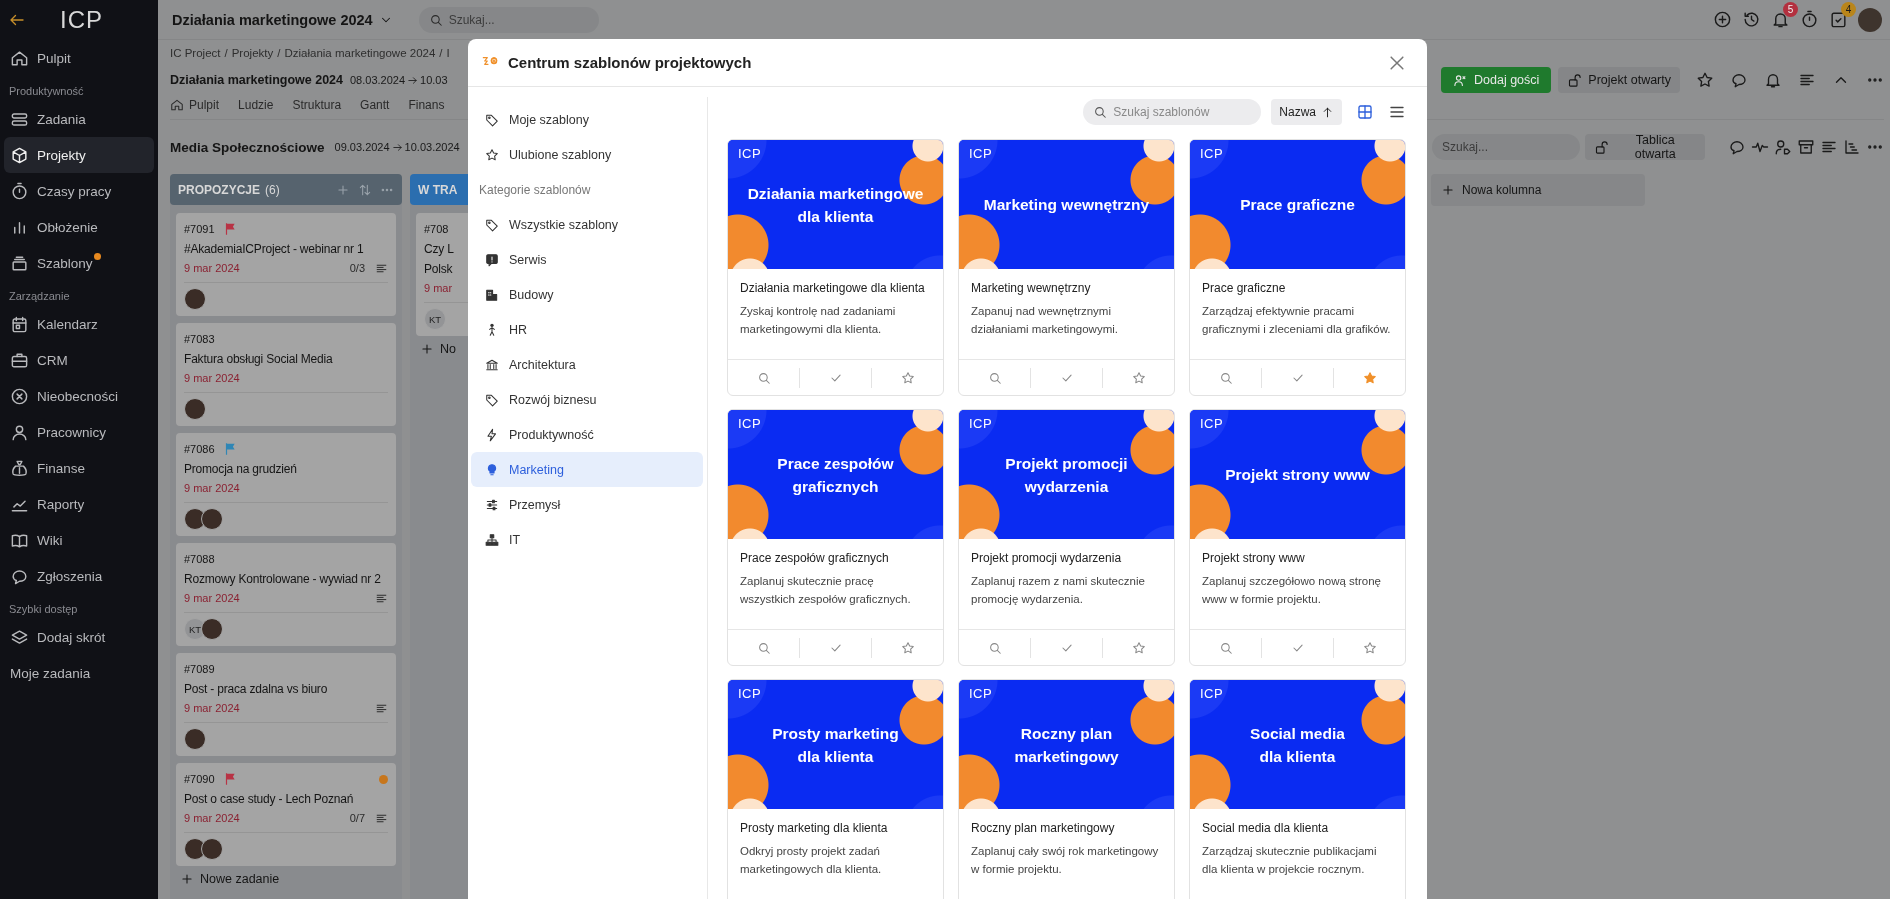  I want to click on breadcrumb-link: I, so click(448, 53).